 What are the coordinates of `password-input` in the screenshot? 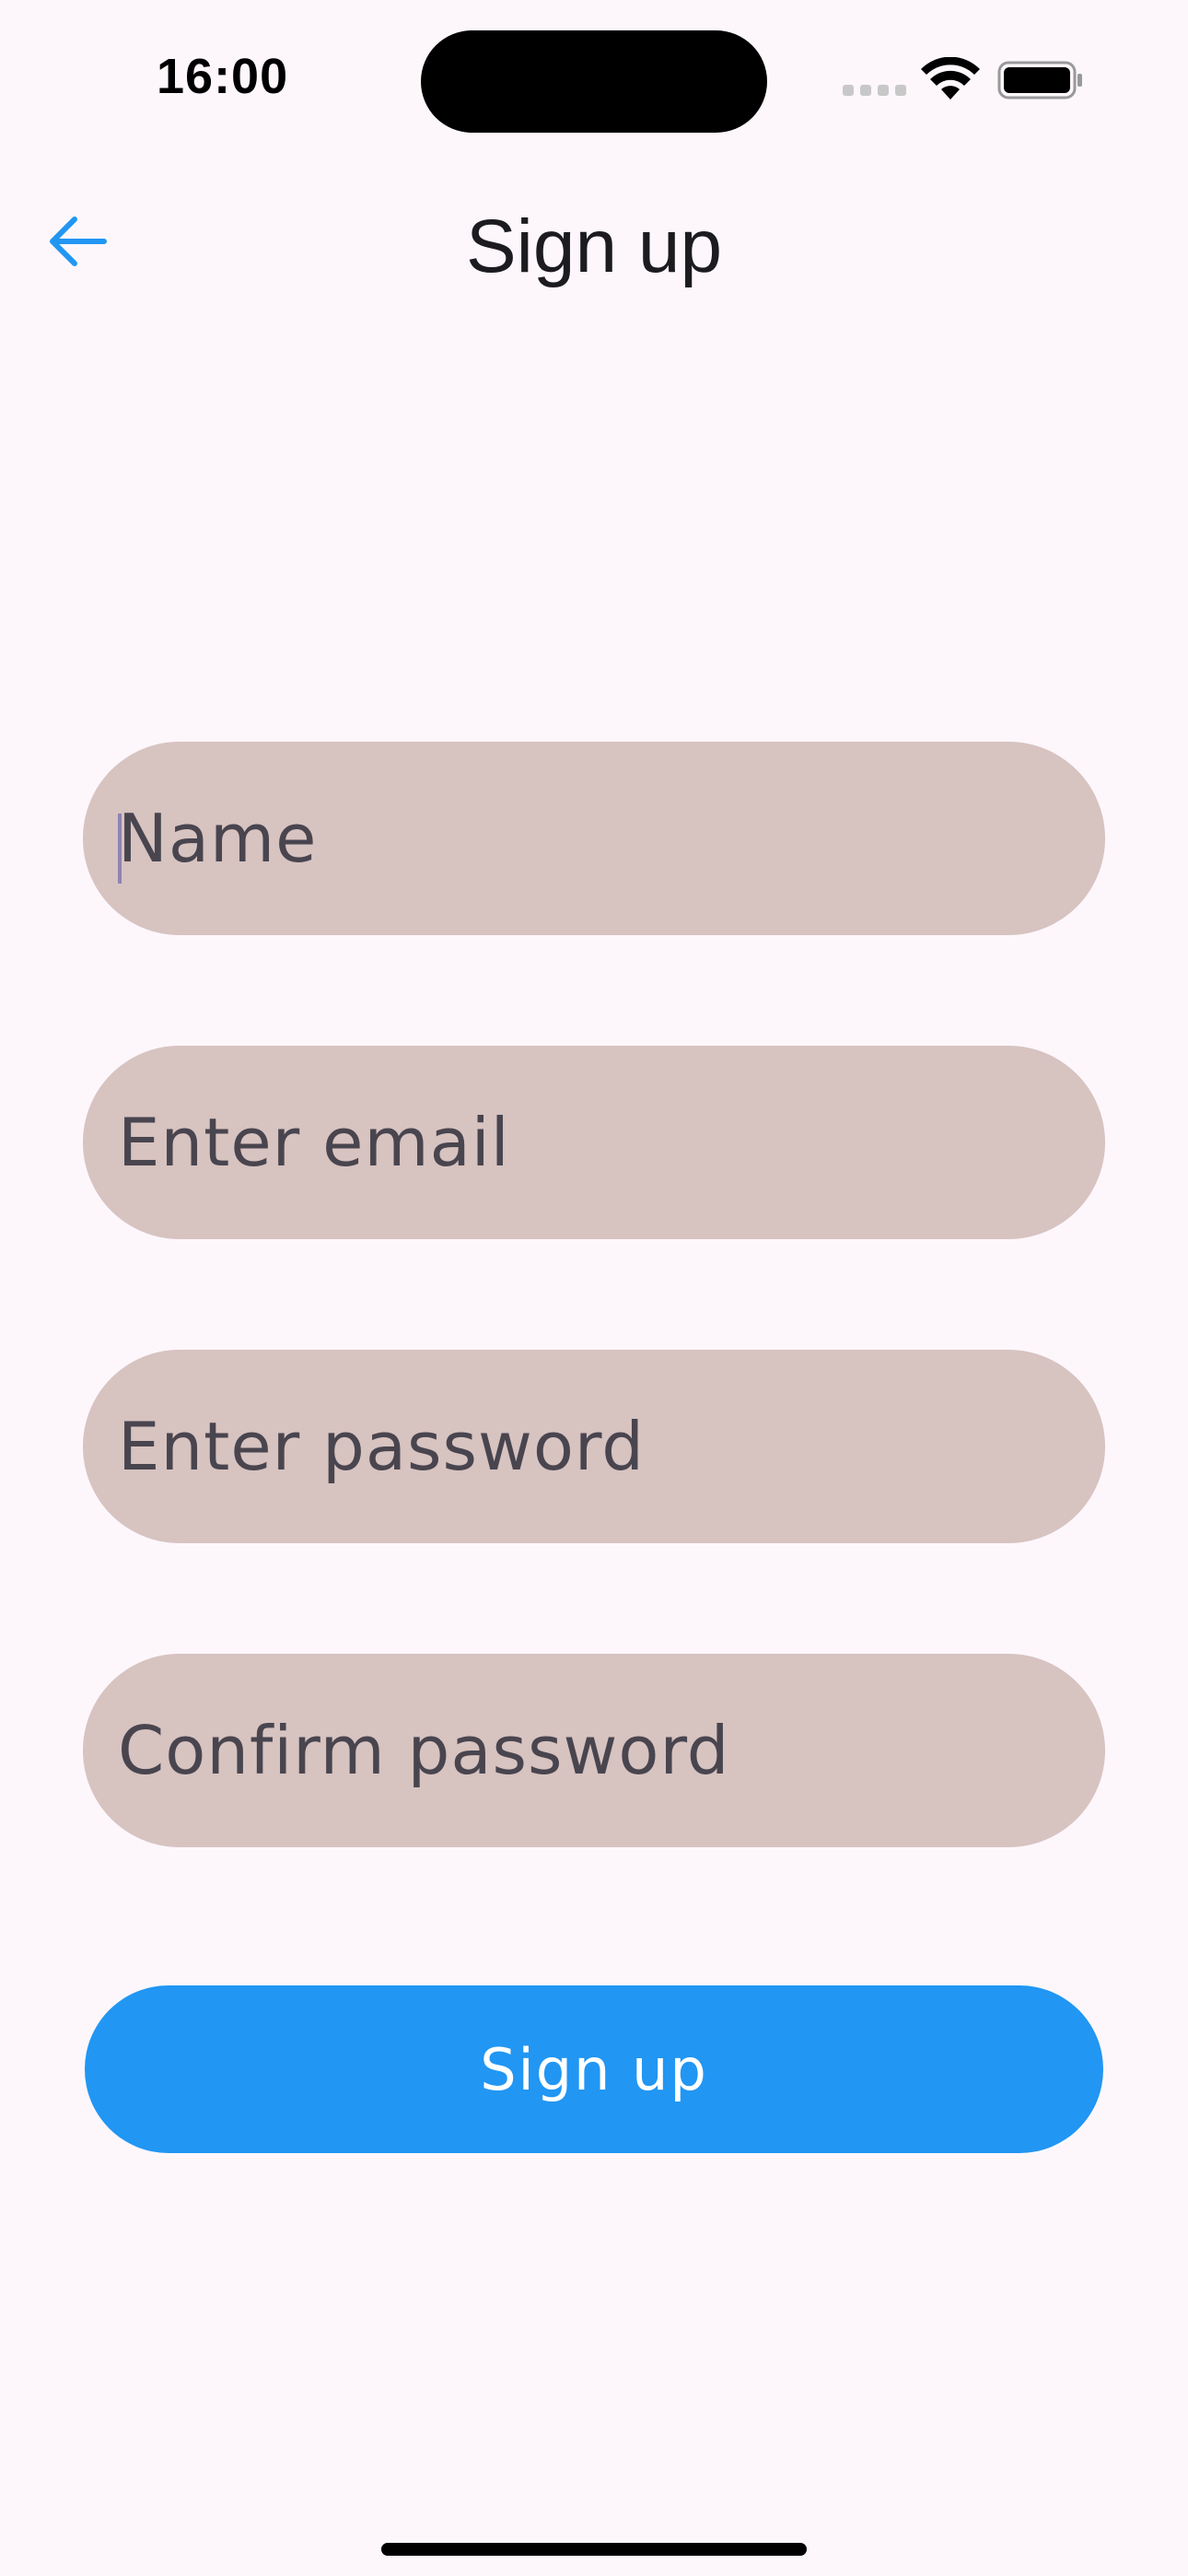 It's located at (611, 1446).